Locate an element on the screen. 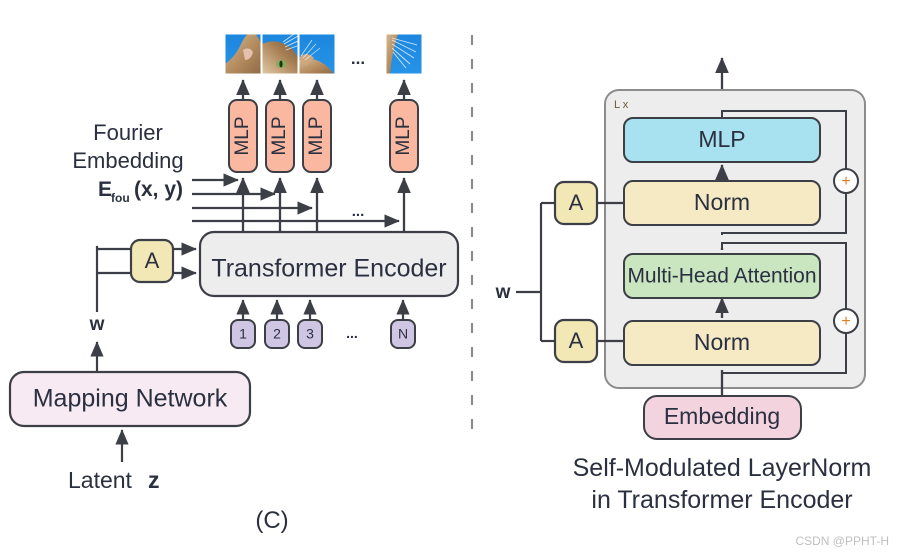 The width and height of the screenshot is (898, 553). attention-block: Multi-Head Attention is located at coordinates (722, 276).